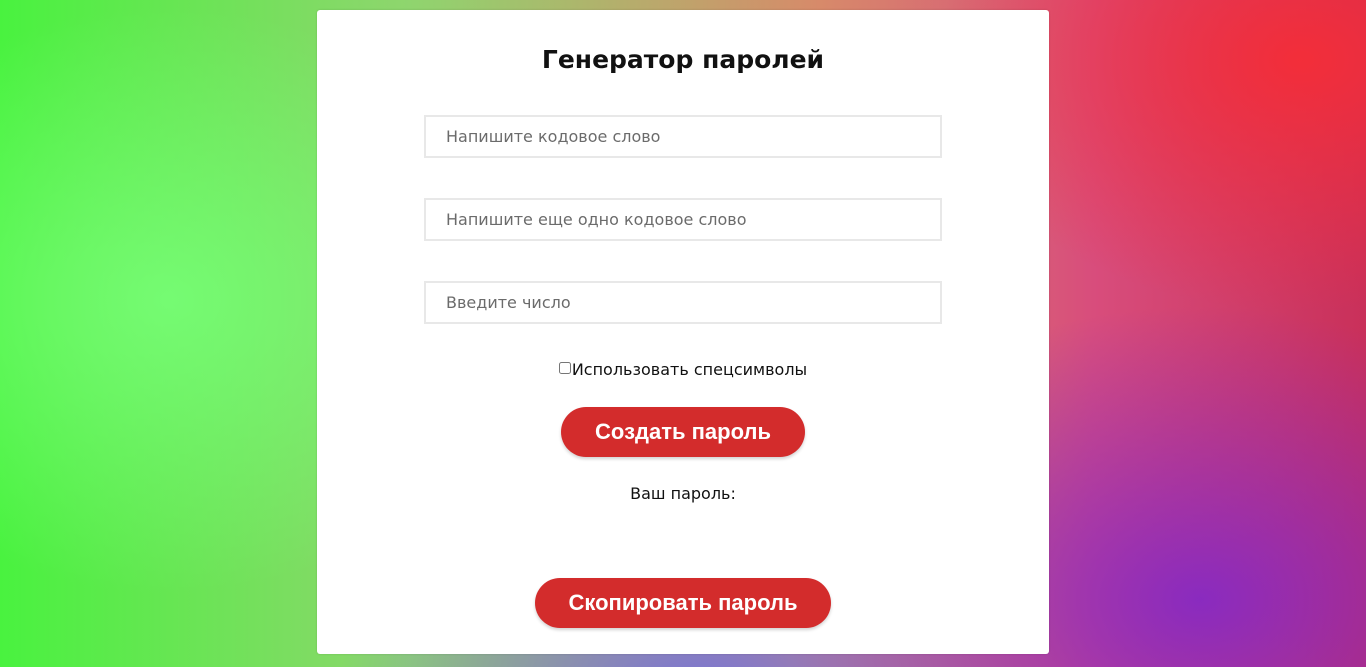 This screenshot has width=1366, height=667. I want to click on password-output, so click(683, 525).